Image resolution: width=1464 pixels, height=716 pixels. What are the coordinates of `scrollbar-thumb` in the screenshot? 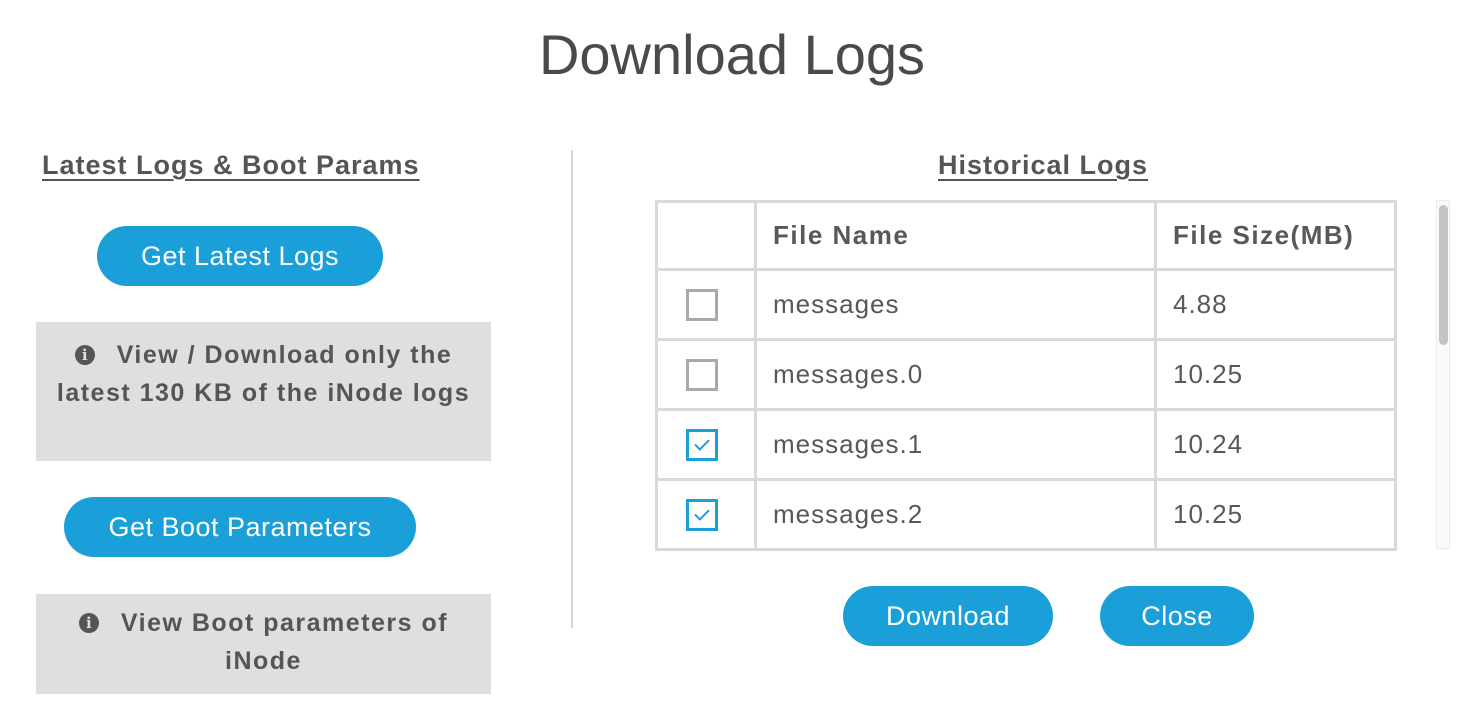 It's located at (1443, 275).